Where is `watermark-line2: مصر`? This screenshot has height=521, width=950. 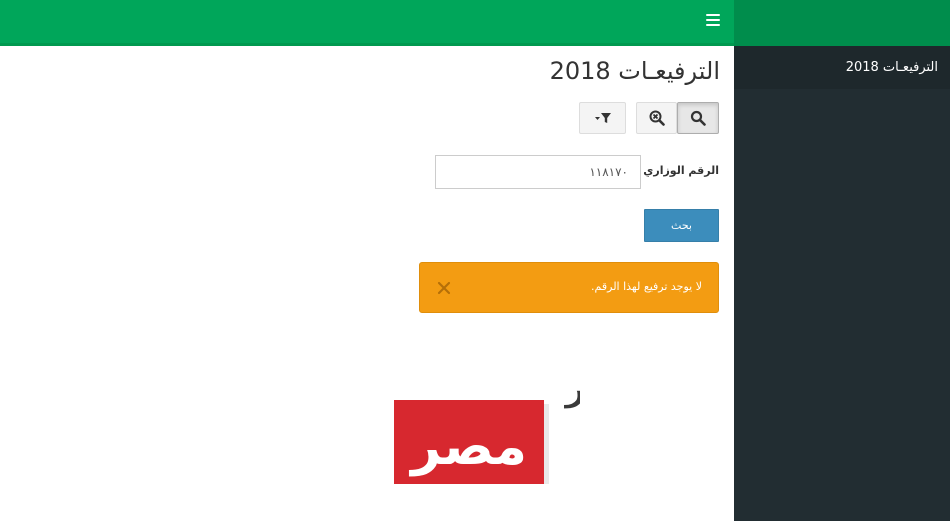 watermark-line2: مصر is located at coordinates (467, 447).